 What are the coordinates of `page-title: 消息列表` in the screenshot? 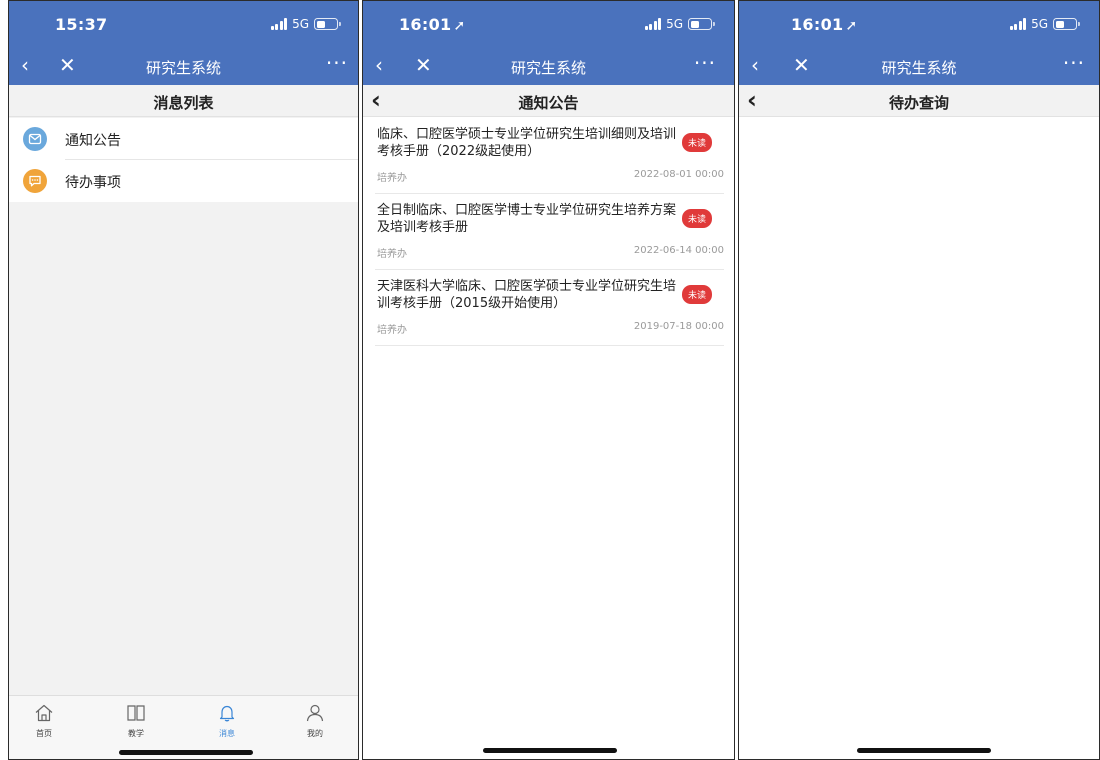 It's located at (183, 103).